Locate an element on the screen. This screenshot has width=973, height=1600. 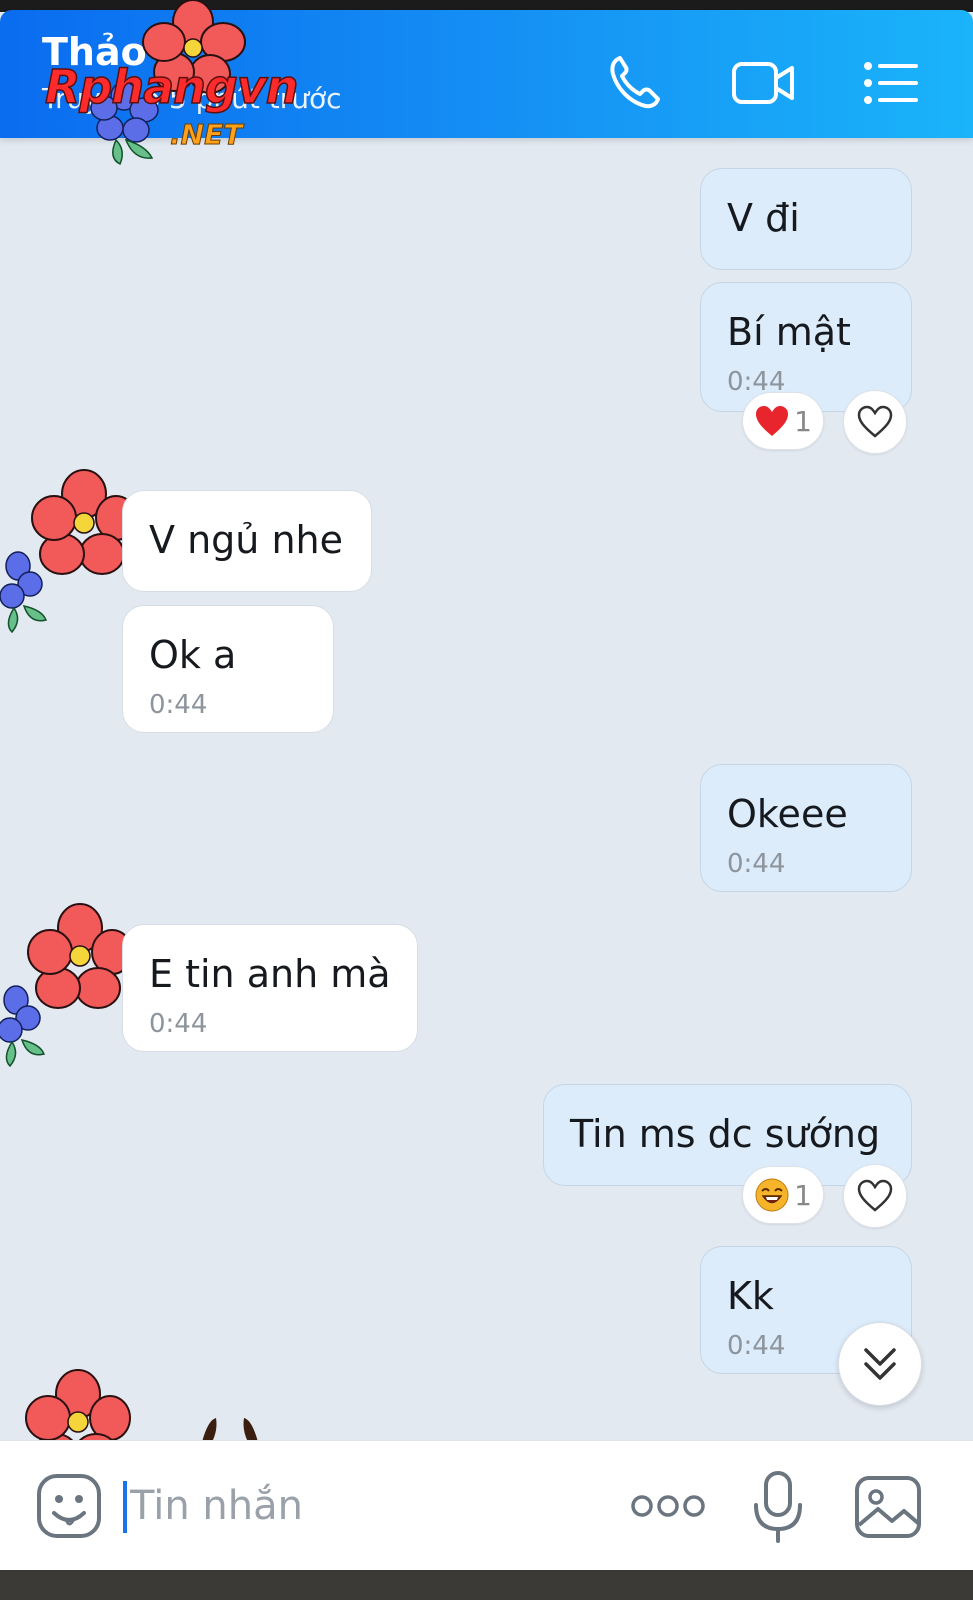
message-bubble-outgoing: Okeee 0:44 is located at coordinates (806, 828).